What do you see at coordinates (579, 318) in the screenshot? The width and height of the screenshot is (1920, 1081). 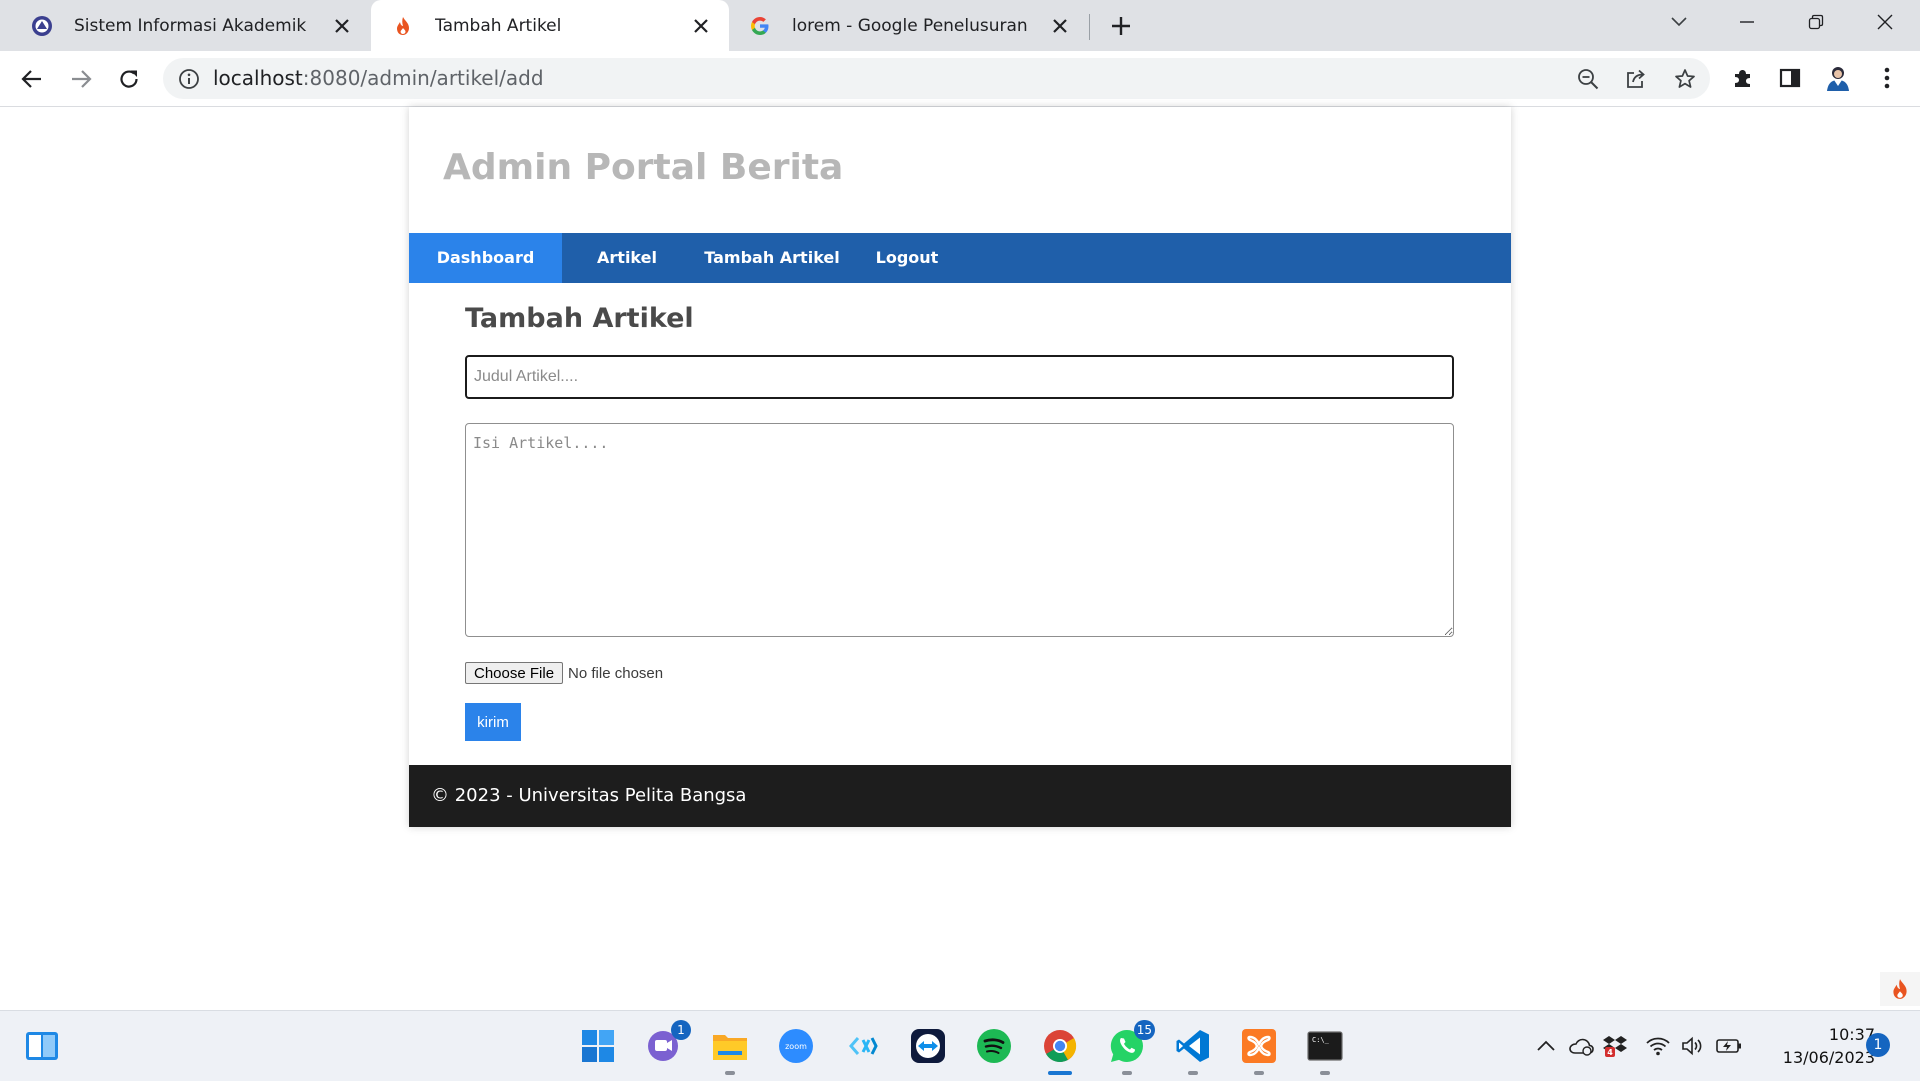 I see `page-title: Tambah Artikel` at bounding box center [579, 318].